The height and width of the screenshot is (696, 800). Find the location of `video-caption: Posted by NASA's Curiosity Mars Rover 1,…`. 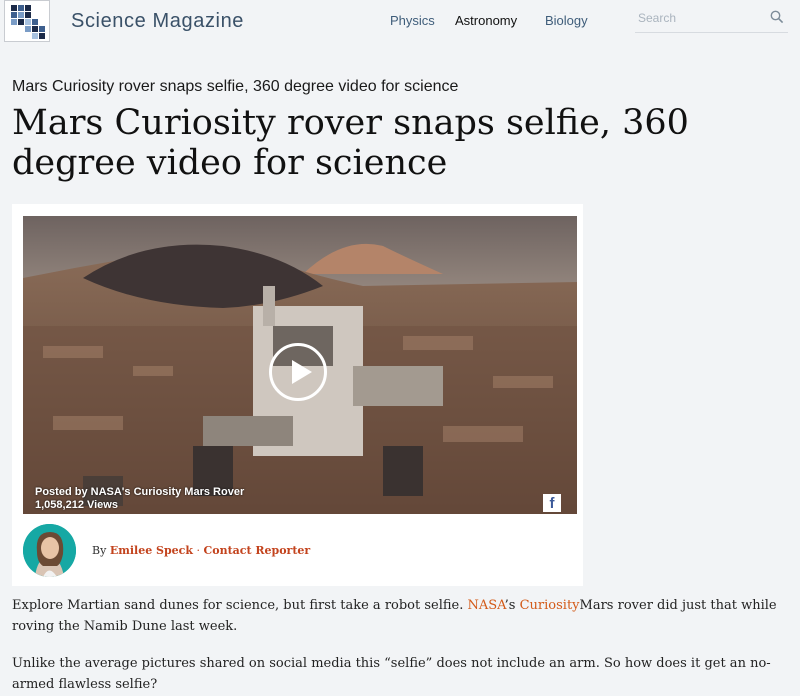

video-caption: Posted by NASA's Curiosity Mars Rover 1,… is located at coordinates (139, 499).